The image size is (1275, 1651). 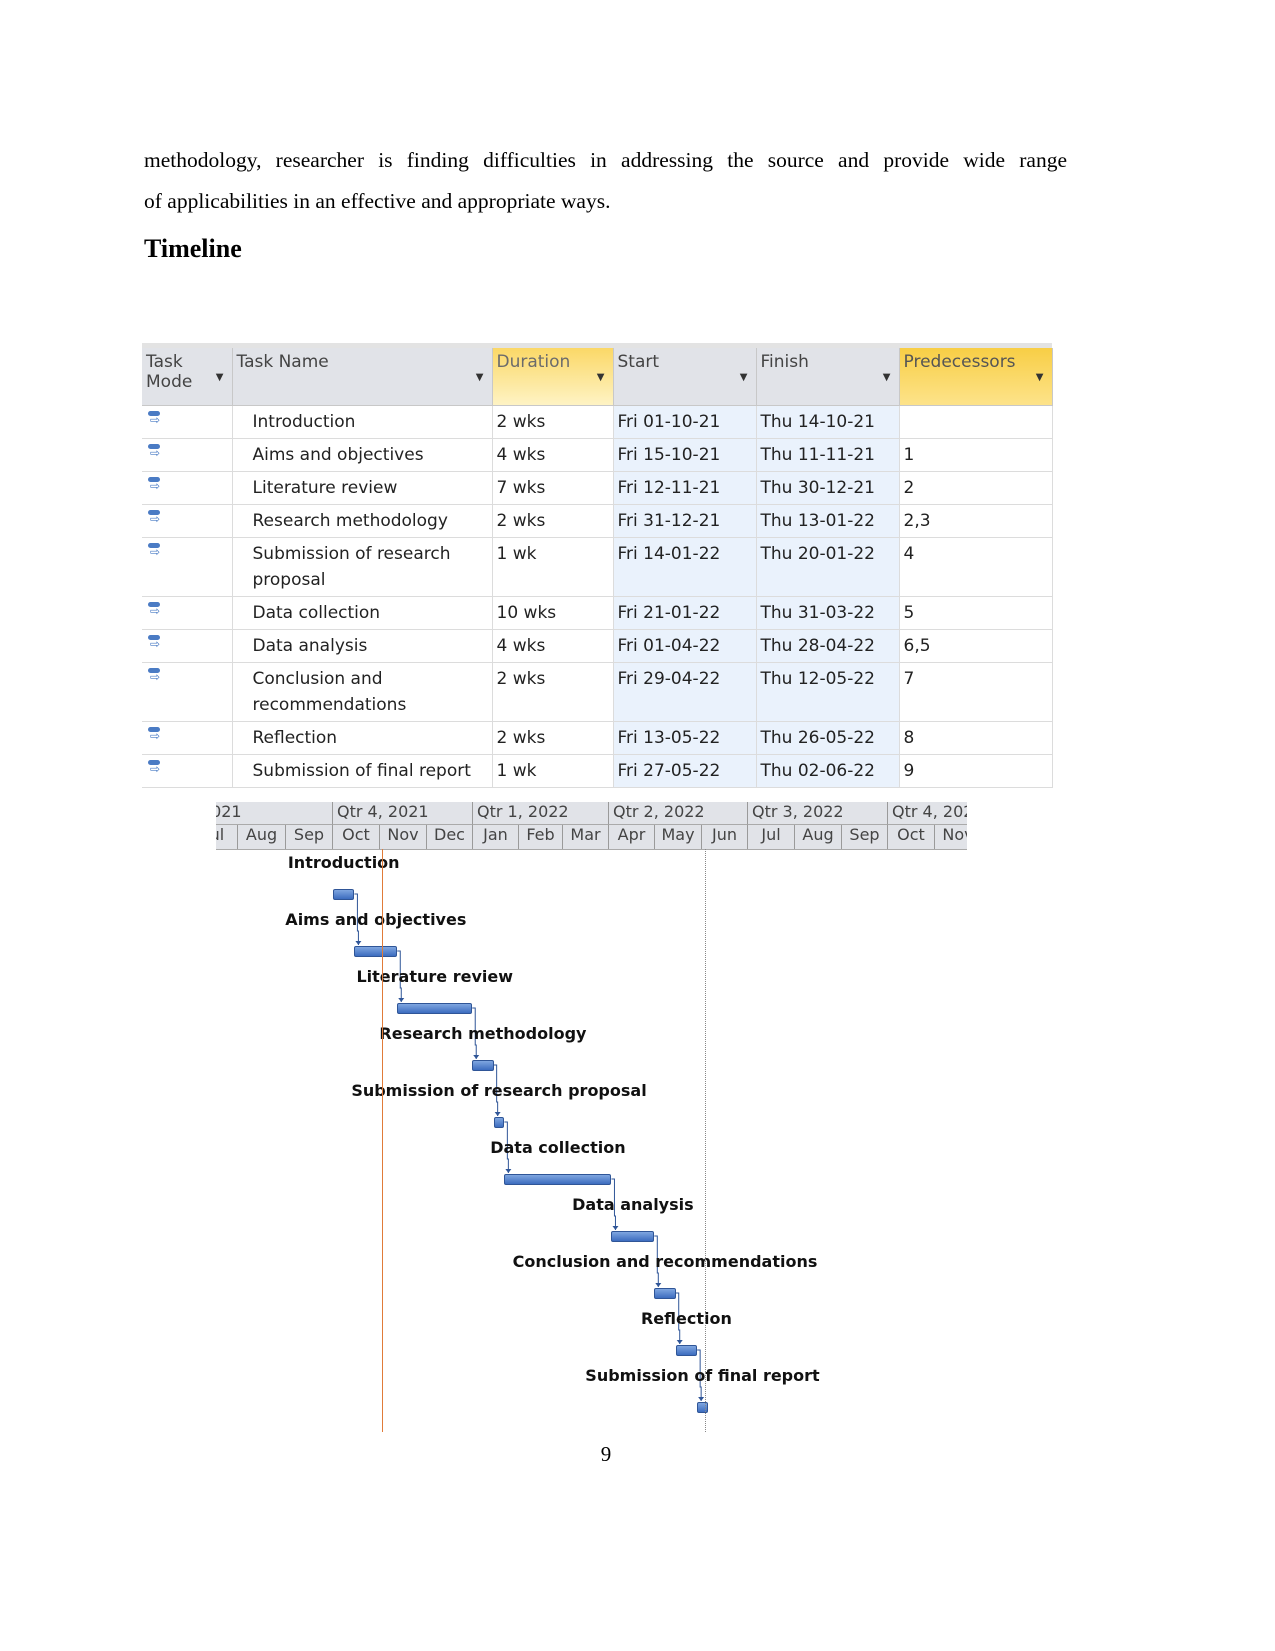 What do you see at coordinates (362, 377) in the screenshot?
I see `column-header-task-name: Task Name ▼` at bounding box center [362, 377].